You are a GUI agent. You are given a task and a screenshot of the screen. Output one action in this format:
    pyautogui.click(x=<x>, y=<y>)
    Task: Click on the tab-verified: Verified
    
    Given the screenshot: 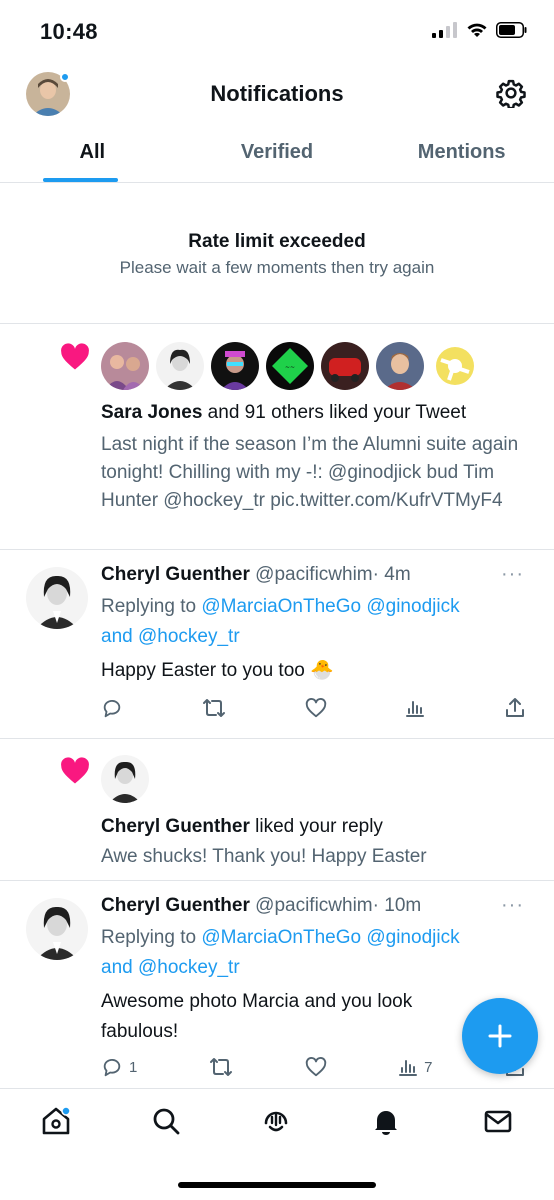 What is the action you would take?
    pyautogui.click(x=277, y=154)
    